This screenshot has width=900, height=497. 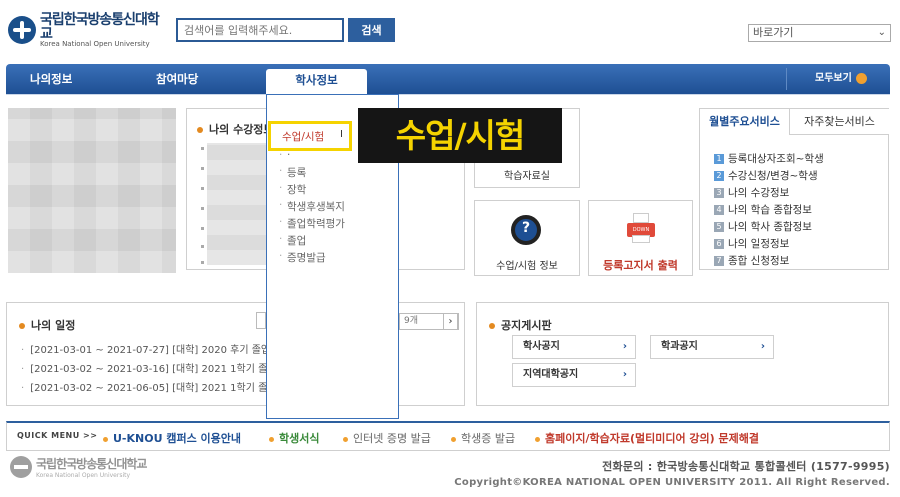 What do you see at coordinates (839, 122) in the screenshot?
I see `tab-frequent-services: 자주찾는서비스` at bounding box center [839, 122].